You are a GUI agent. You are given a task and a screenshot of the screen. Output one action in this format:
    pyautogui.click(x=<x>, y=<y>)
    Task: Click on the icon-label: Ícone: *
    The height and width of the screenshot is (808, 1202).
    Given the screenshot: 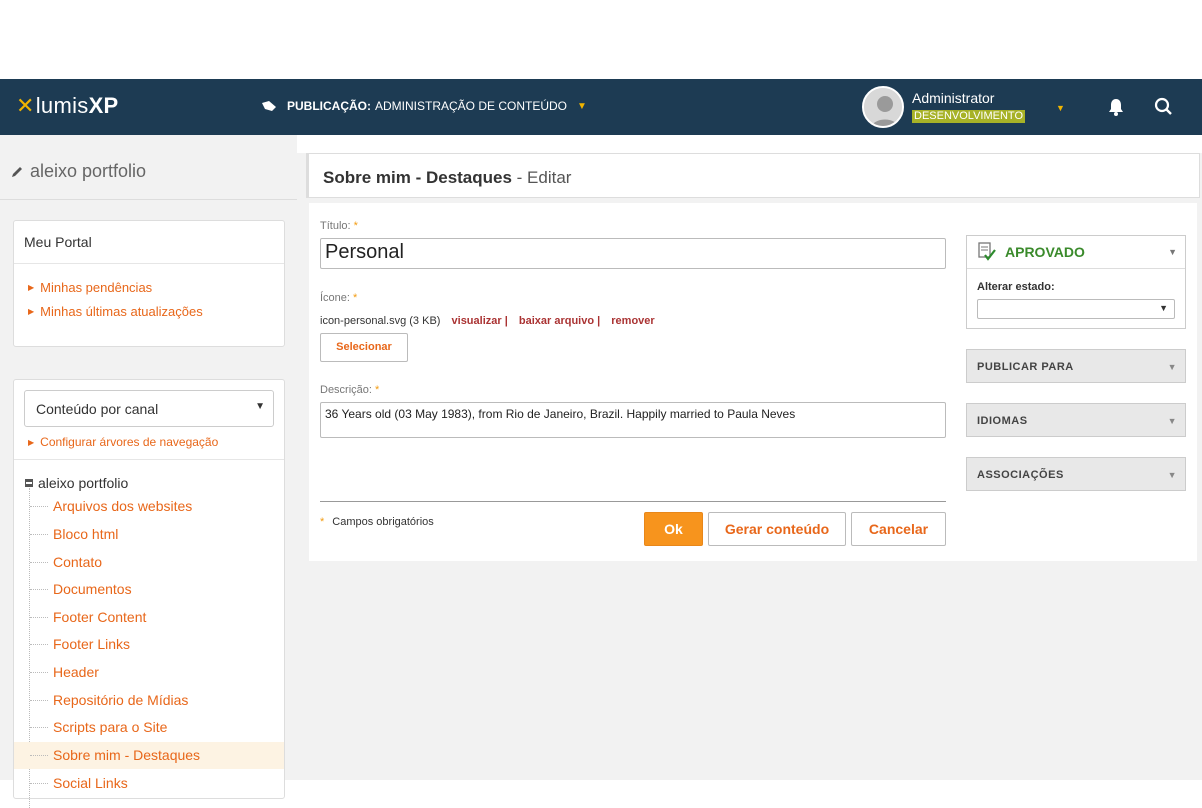 What is the action you would take?
    pyautogui.click(x=338, y=298)
    